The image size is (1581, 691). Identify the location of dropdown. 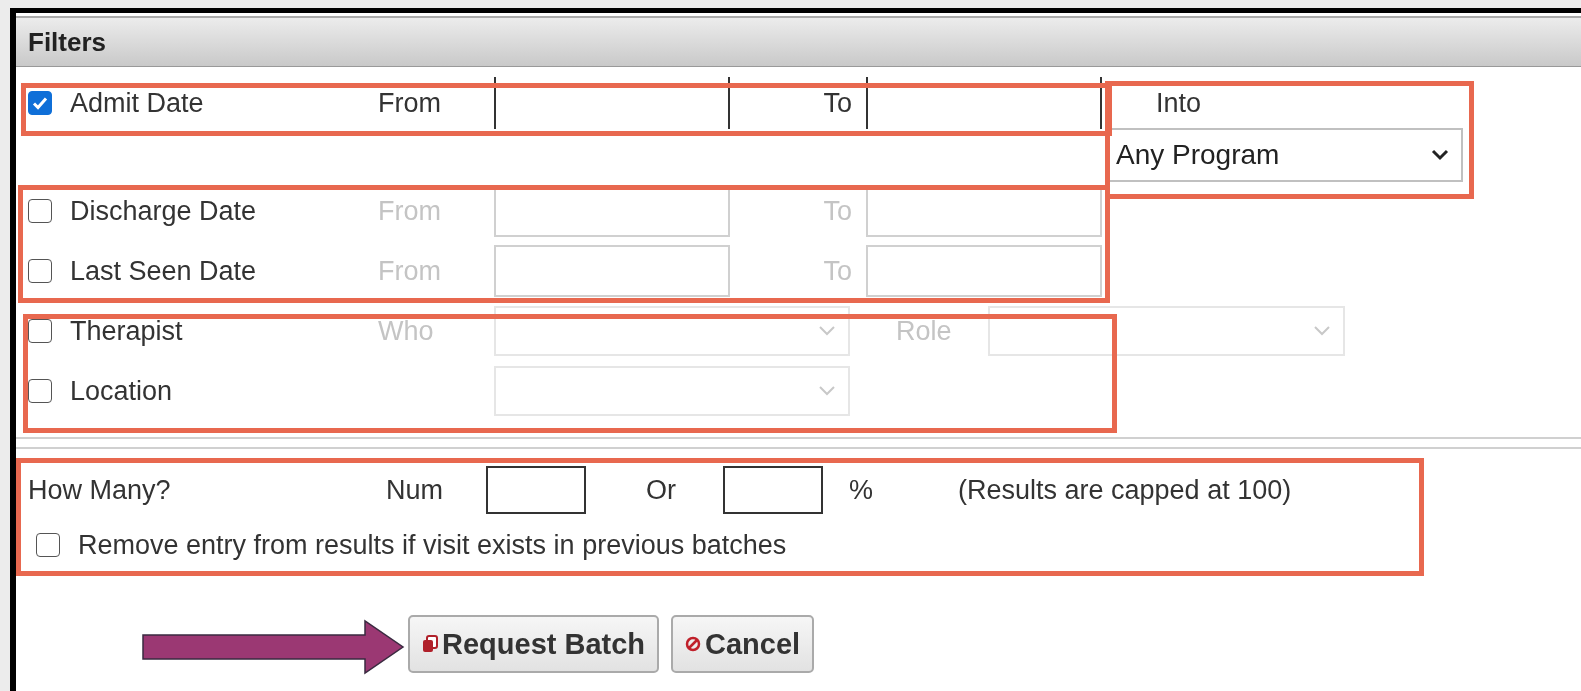
(1166, 331).